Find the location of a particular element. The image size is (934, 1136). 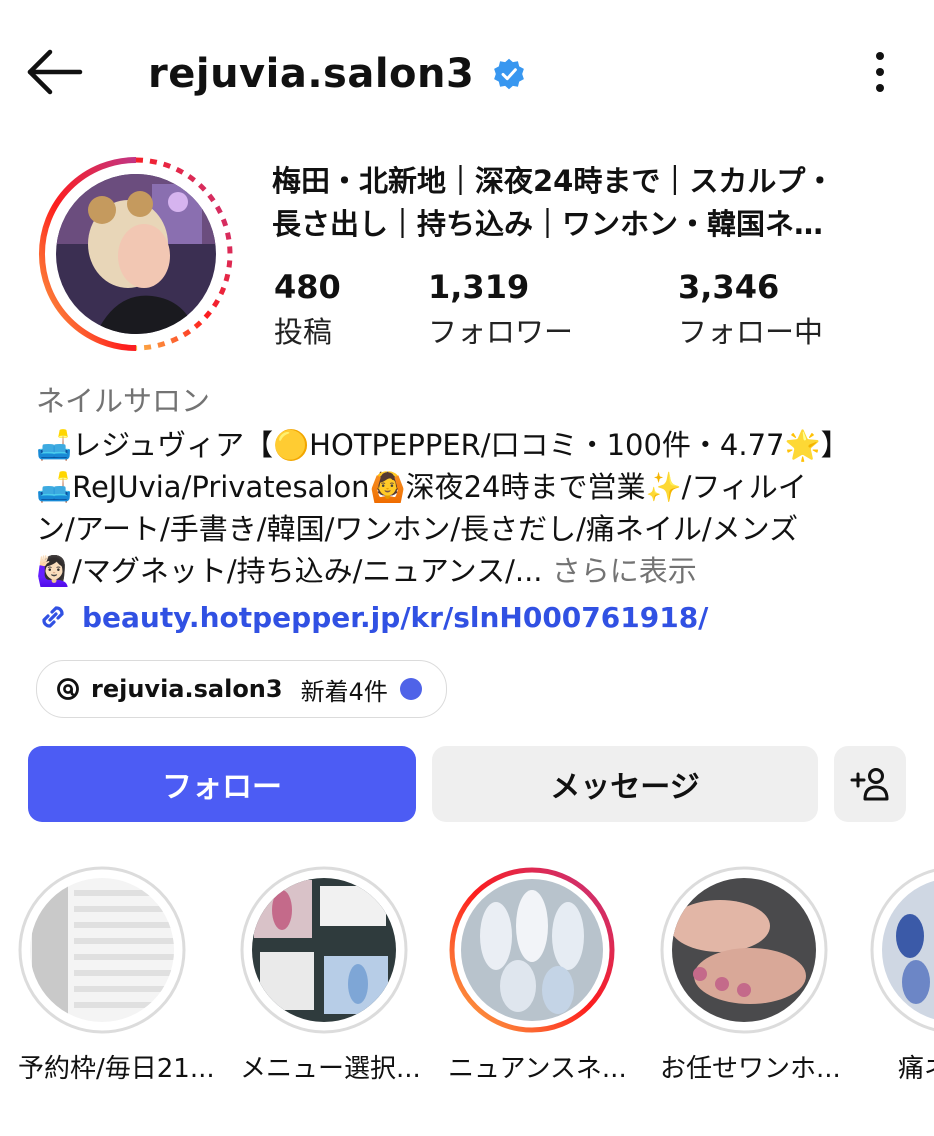

profile-link: beauty.hotpepper.jp/kr/slnH000761918/ is located at coordinates (372, 617).